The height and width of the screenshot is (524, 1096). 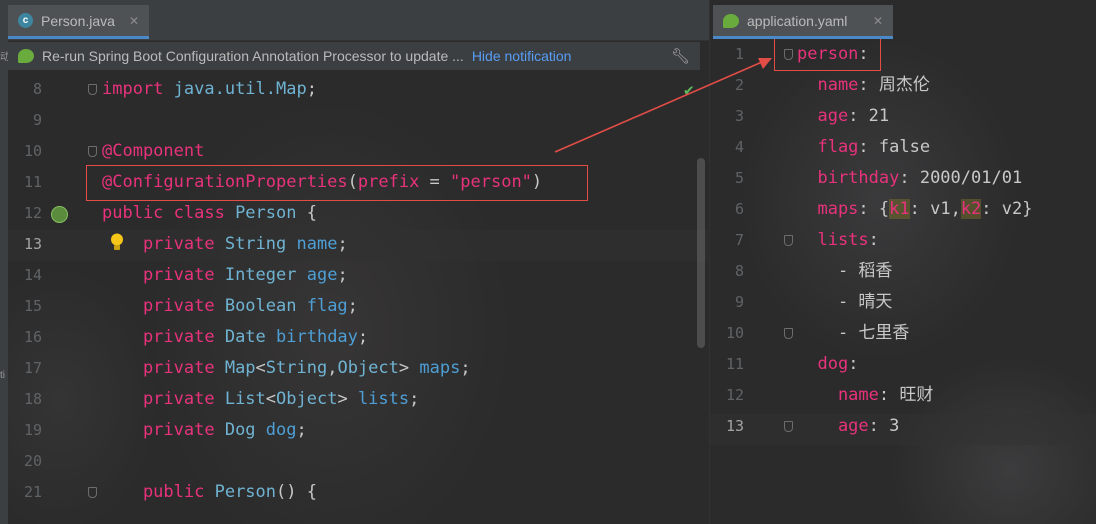 What do you see at coordinates (971, 209) in the screenshot?
I see `code-token: k2` at bounding box center [971, 209].